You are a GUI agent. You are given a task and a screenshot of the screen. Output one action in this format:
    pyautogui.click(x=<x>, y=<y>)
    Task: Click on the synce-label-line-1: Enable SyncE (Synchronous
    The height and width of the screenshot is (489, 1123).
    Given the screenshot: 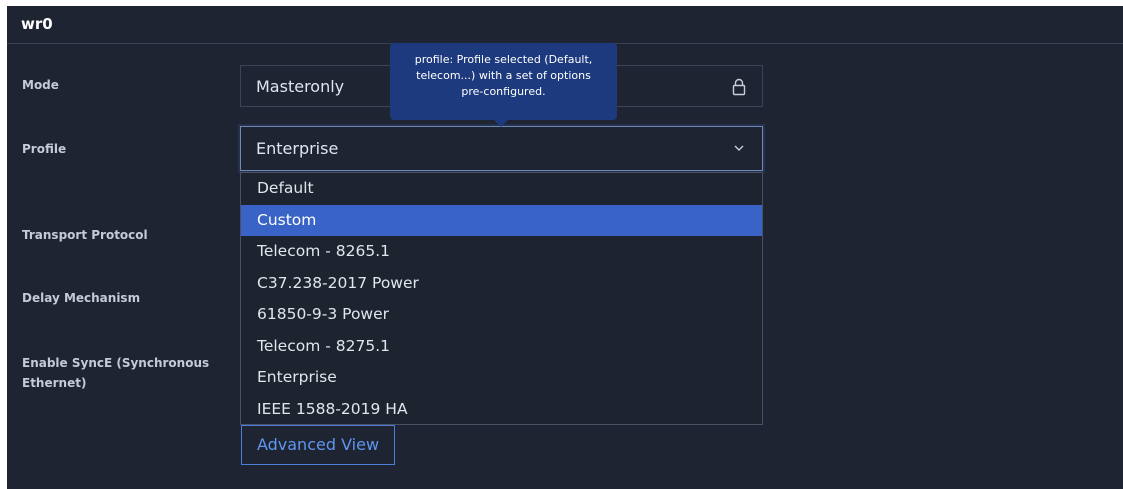 What is the action you would take?
    pyautogui.click(x=116, y=363)
    